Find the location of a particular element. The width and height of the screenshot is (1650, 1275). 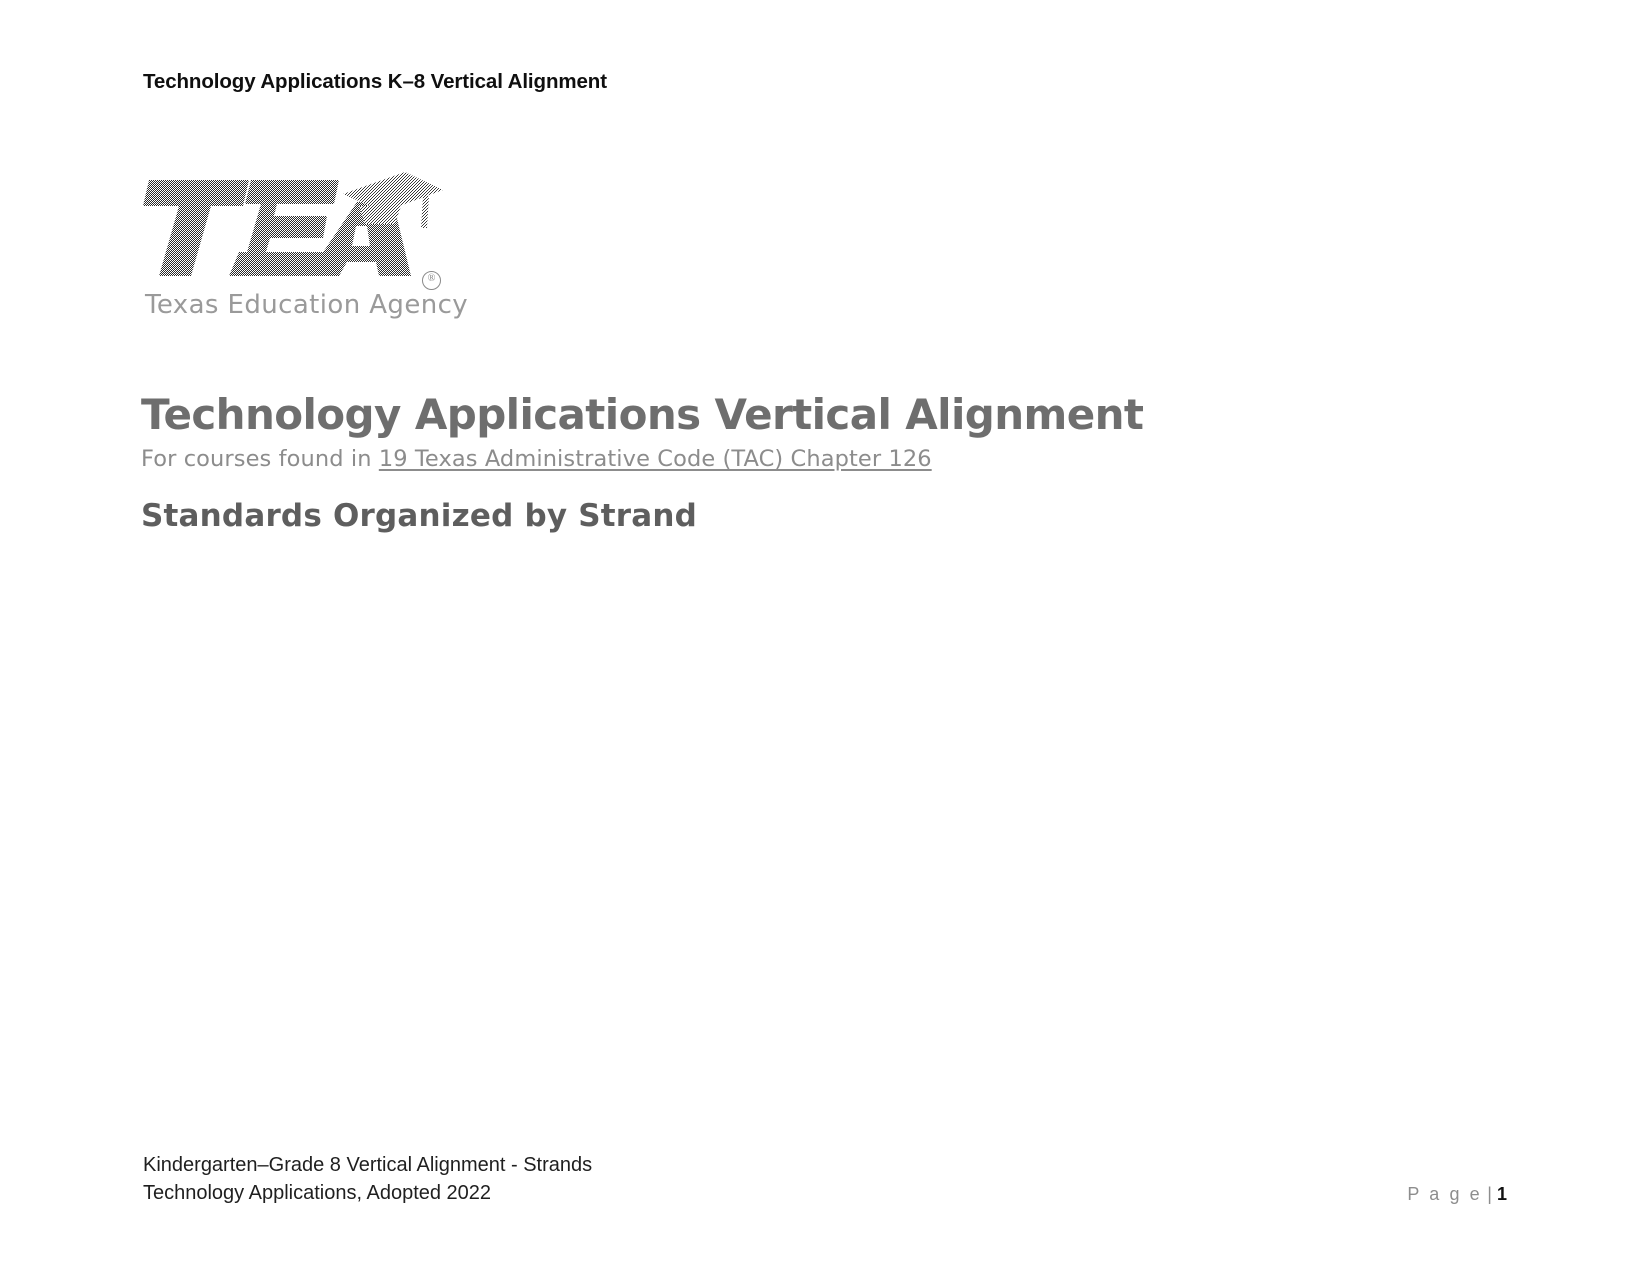

footer-line-2: Technology Applications, Adopted 2022 is located at coordinates (317, 1192).